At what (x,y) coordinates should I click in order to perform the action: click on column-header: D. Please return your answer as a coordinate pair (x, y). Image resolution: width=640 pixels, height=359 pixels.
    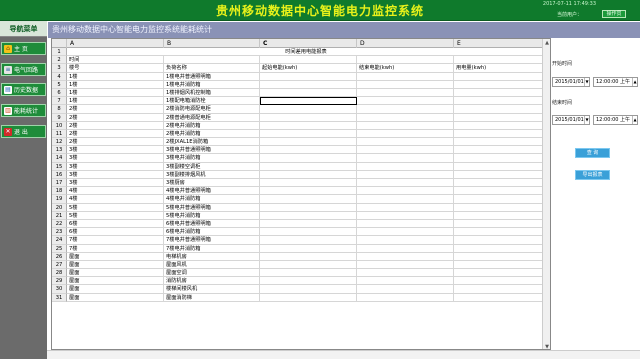
    Looking at the image, I should click on (405, 43).